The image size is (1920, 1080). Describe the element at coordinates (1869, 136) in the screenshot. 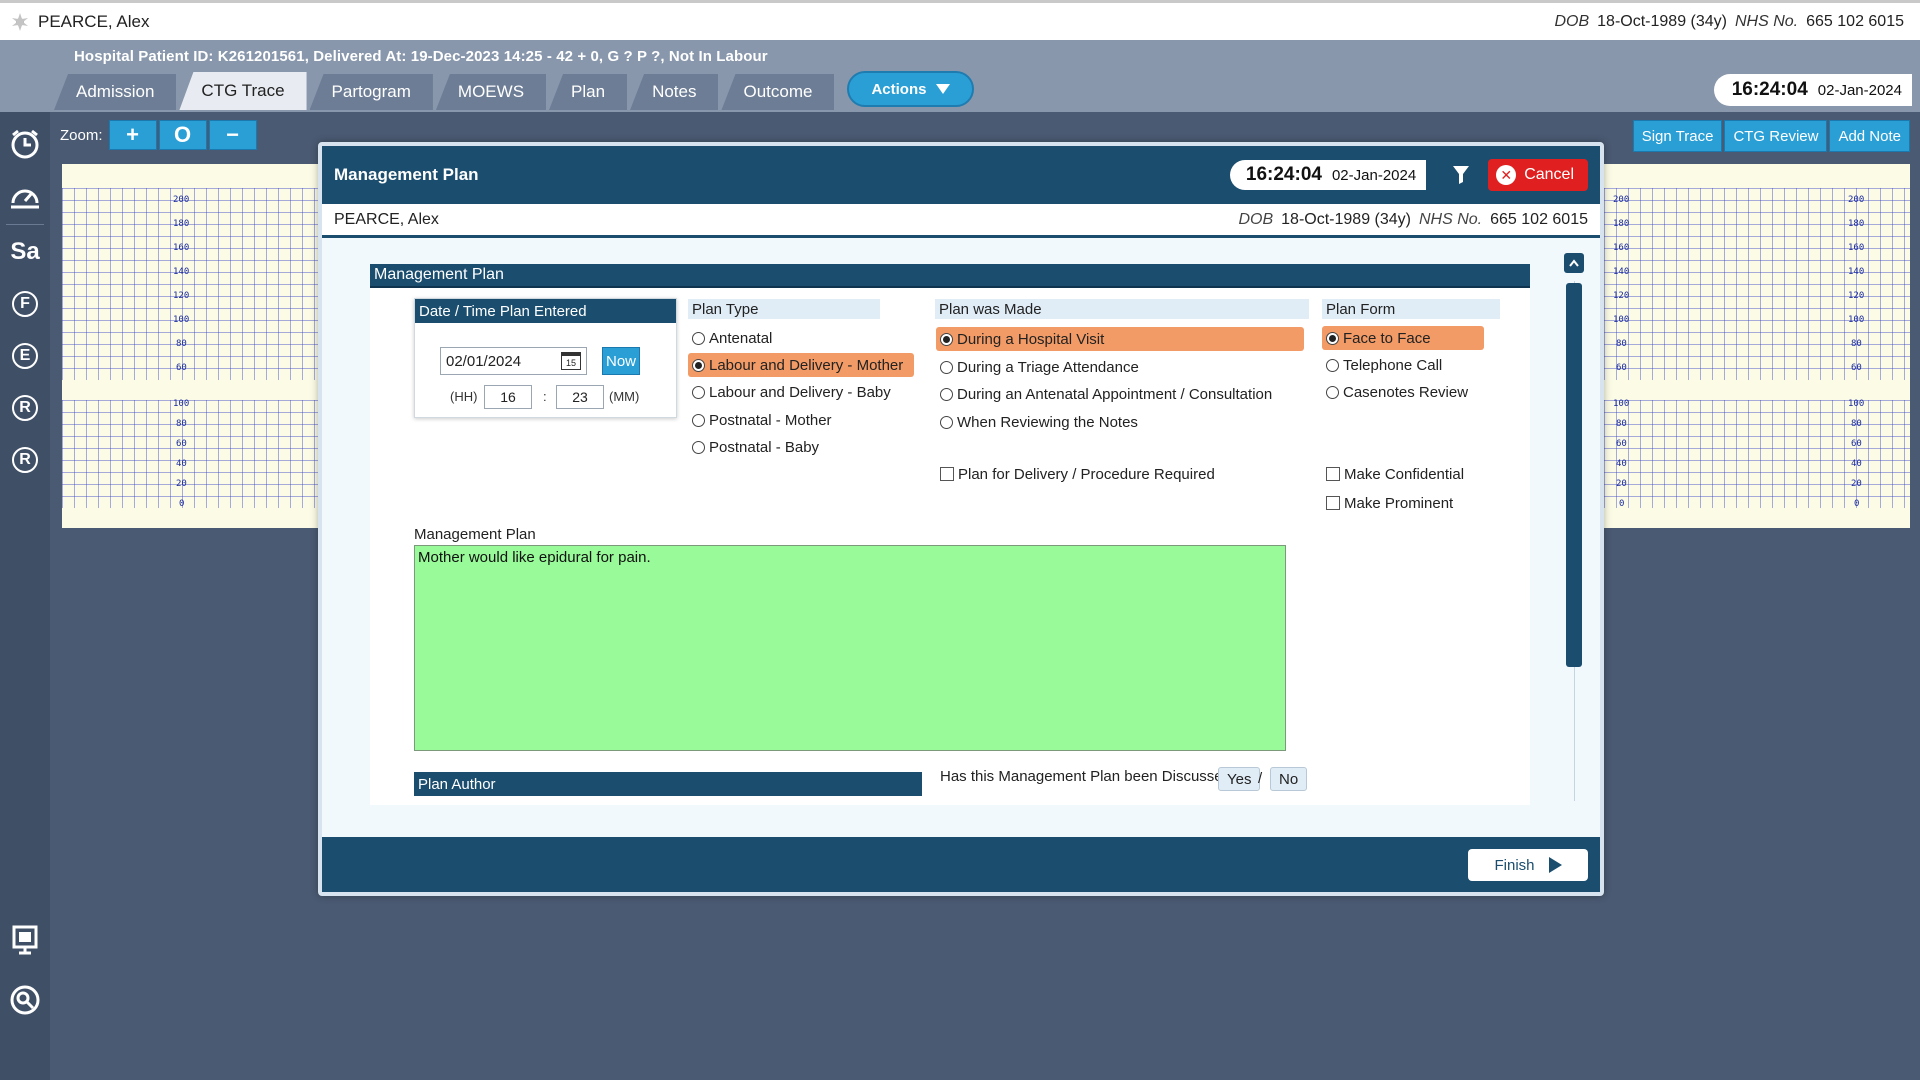

I see `add-note-button: Add Note` at that location.